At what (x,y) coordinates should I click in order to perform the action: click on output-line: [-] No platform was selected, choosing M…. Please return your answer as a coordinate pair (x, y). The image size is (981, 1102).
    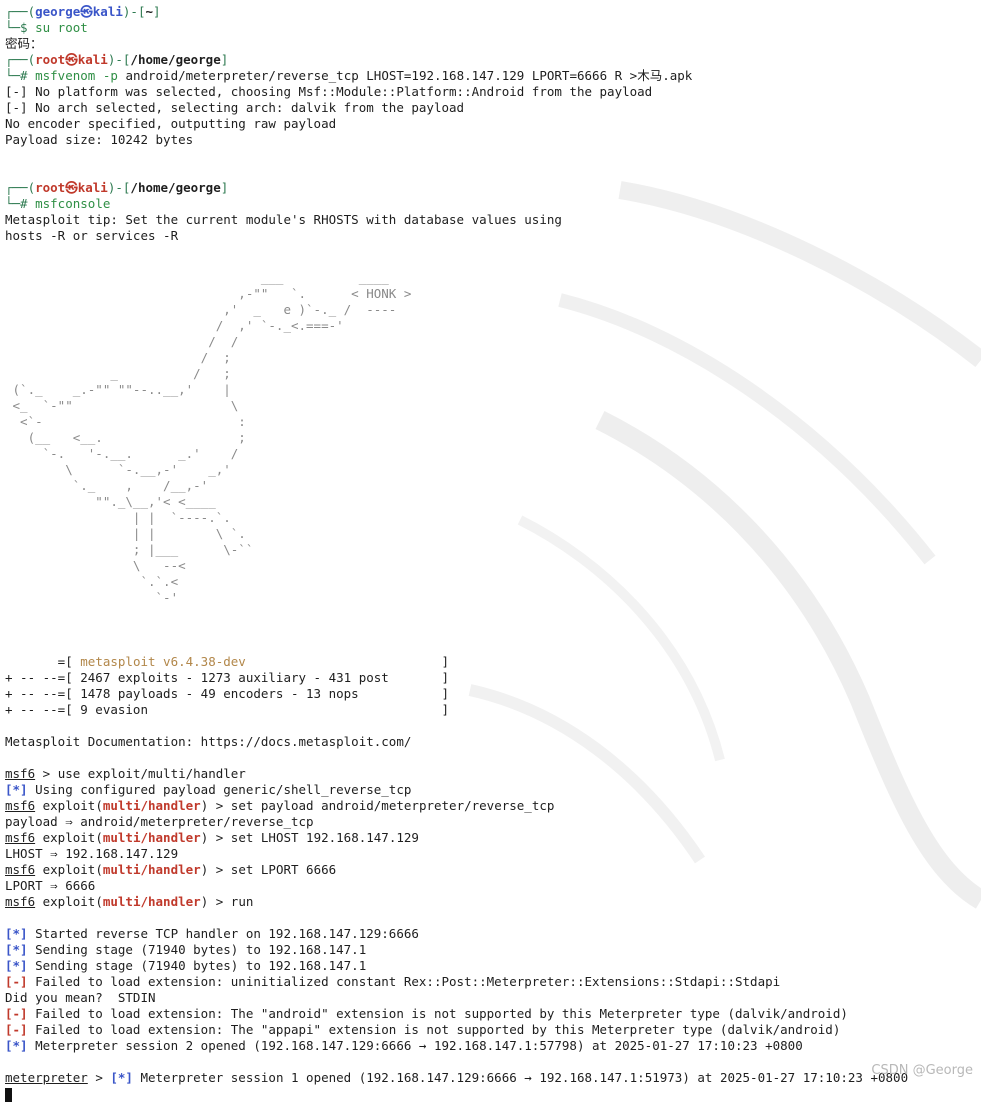
    Looking at the image, I should click on (329, 91).